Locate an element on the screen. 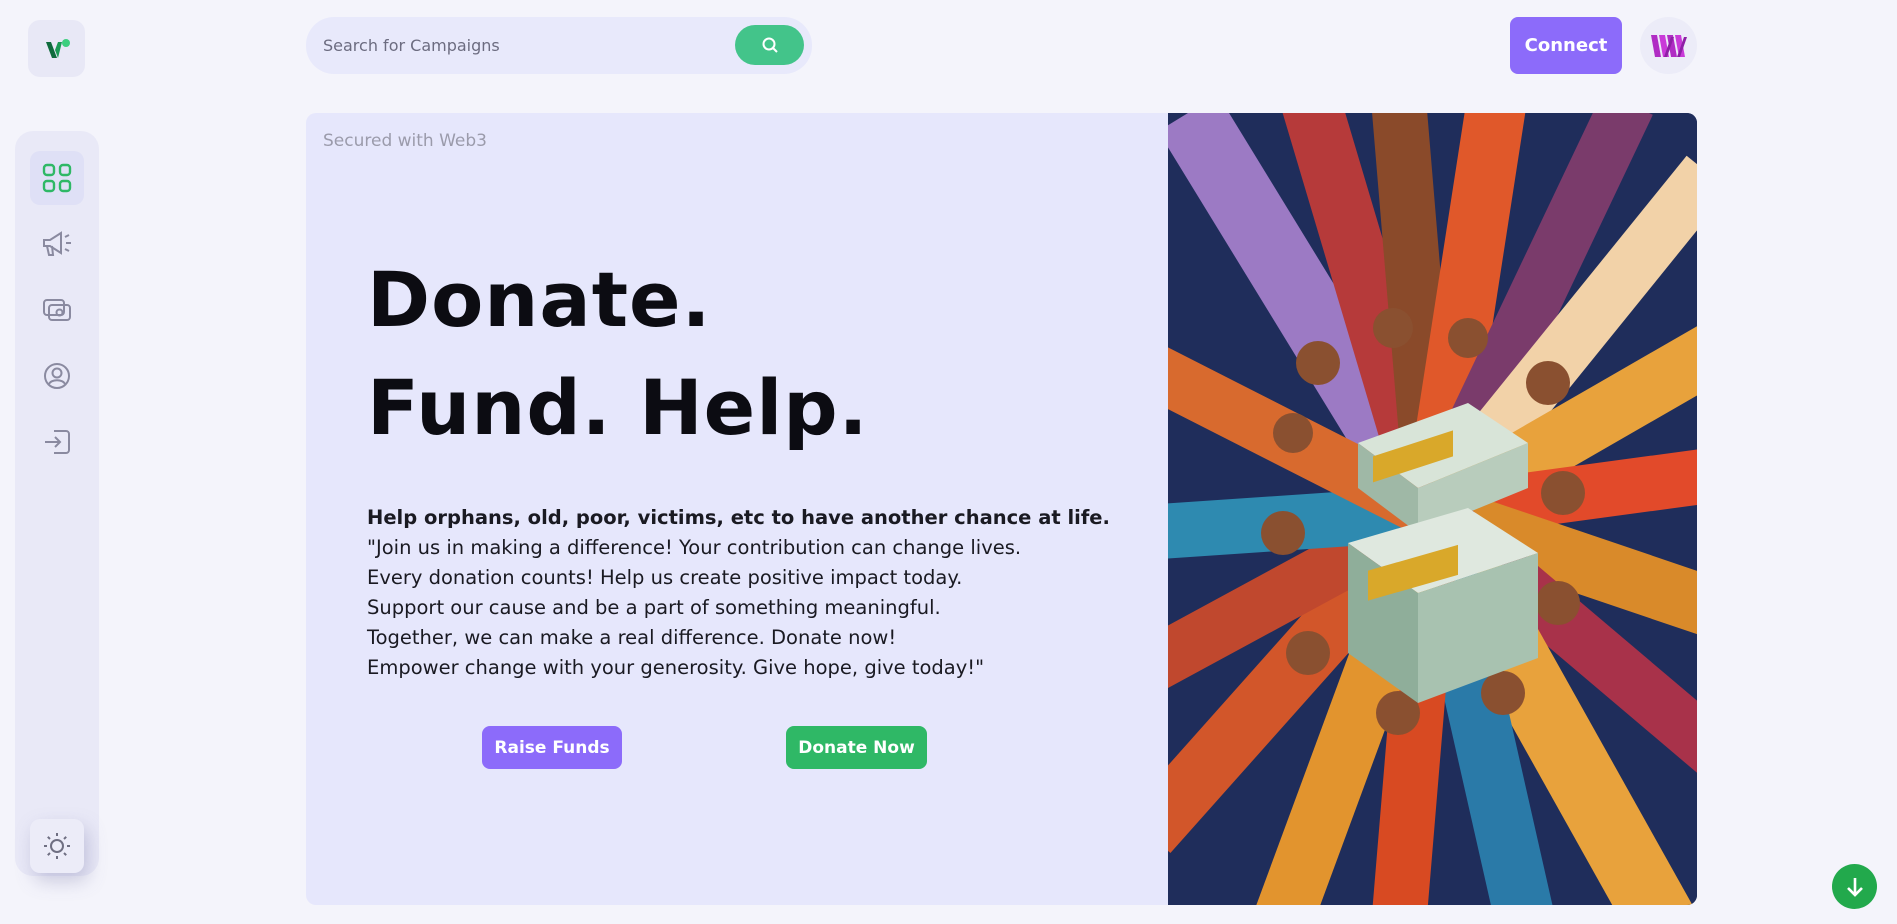  sidebar-item-payment is located at coordinates (57, 310).